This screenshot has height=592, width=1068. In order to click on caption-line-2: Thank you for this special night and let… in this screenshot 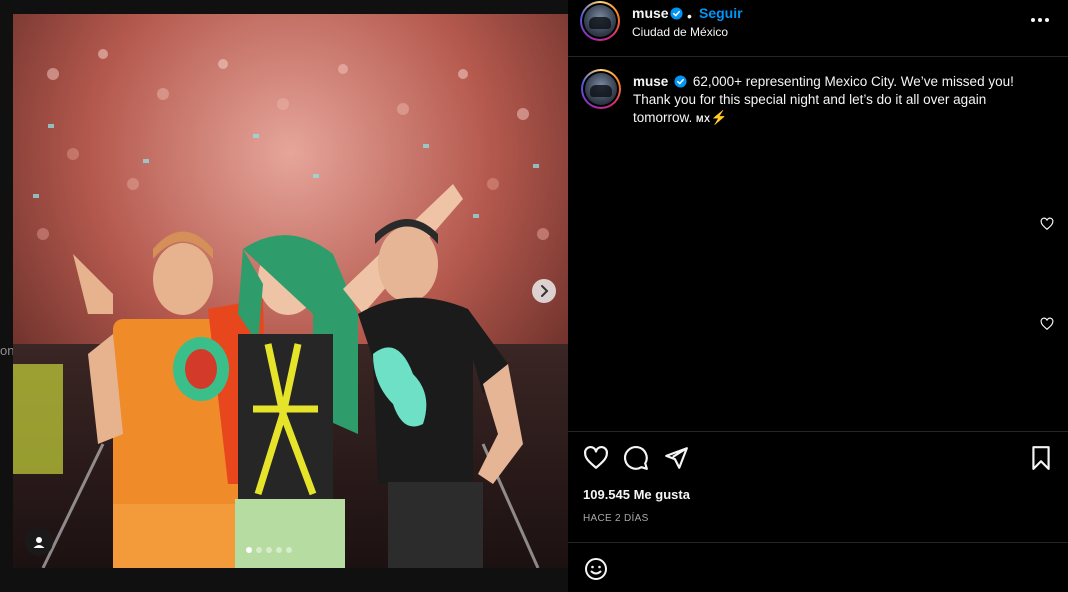, I will do `click(810, 99)`.